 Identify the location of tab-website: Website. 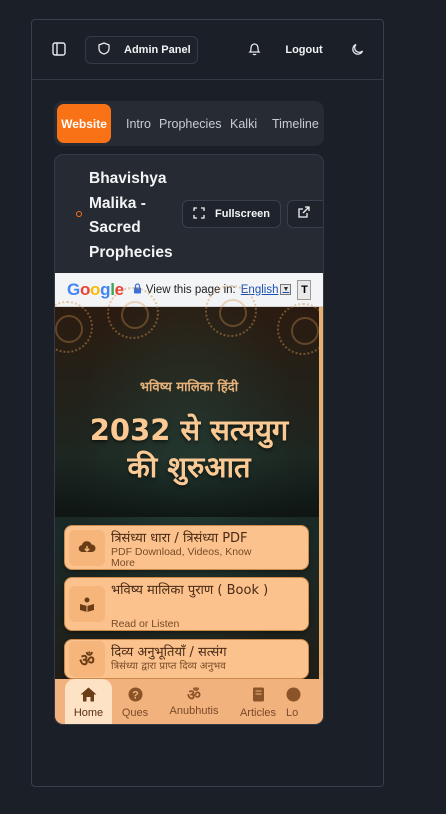
(84, 123).